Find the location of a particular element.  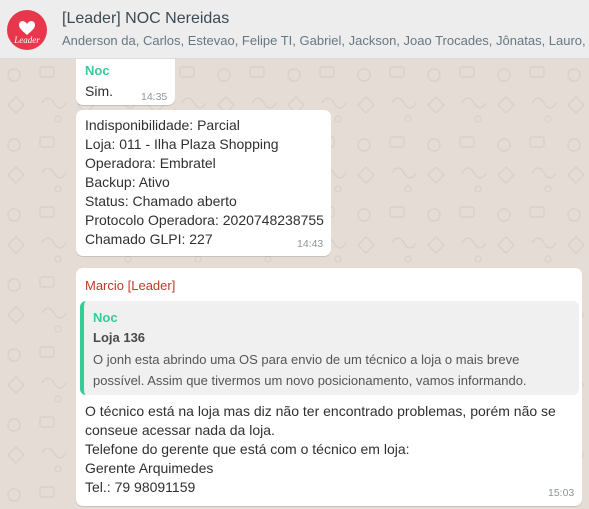

message-time: 14:35 is located at coordinates (154, 97).